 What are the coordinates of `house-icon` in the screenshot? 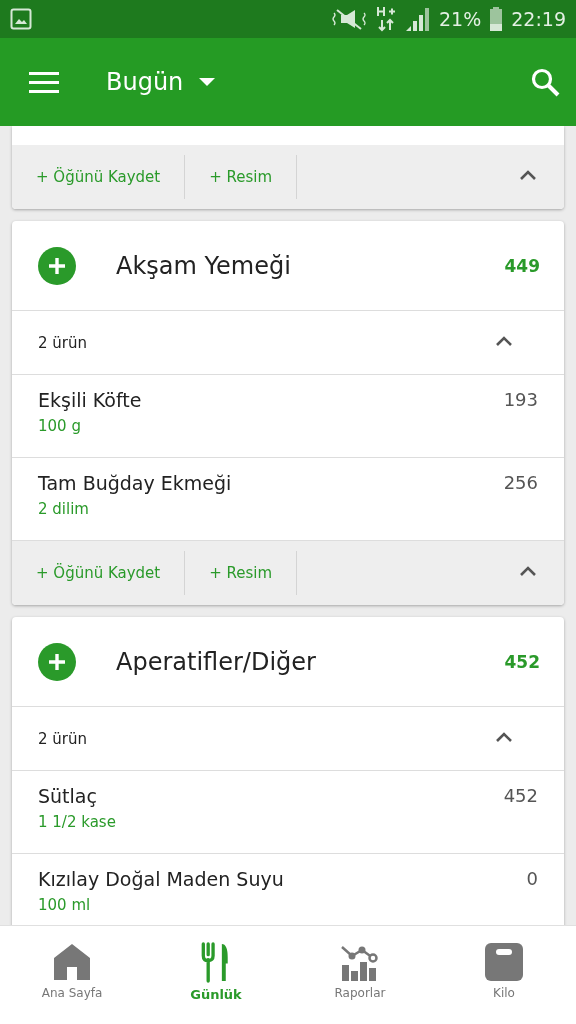 It's located at (72, 962).